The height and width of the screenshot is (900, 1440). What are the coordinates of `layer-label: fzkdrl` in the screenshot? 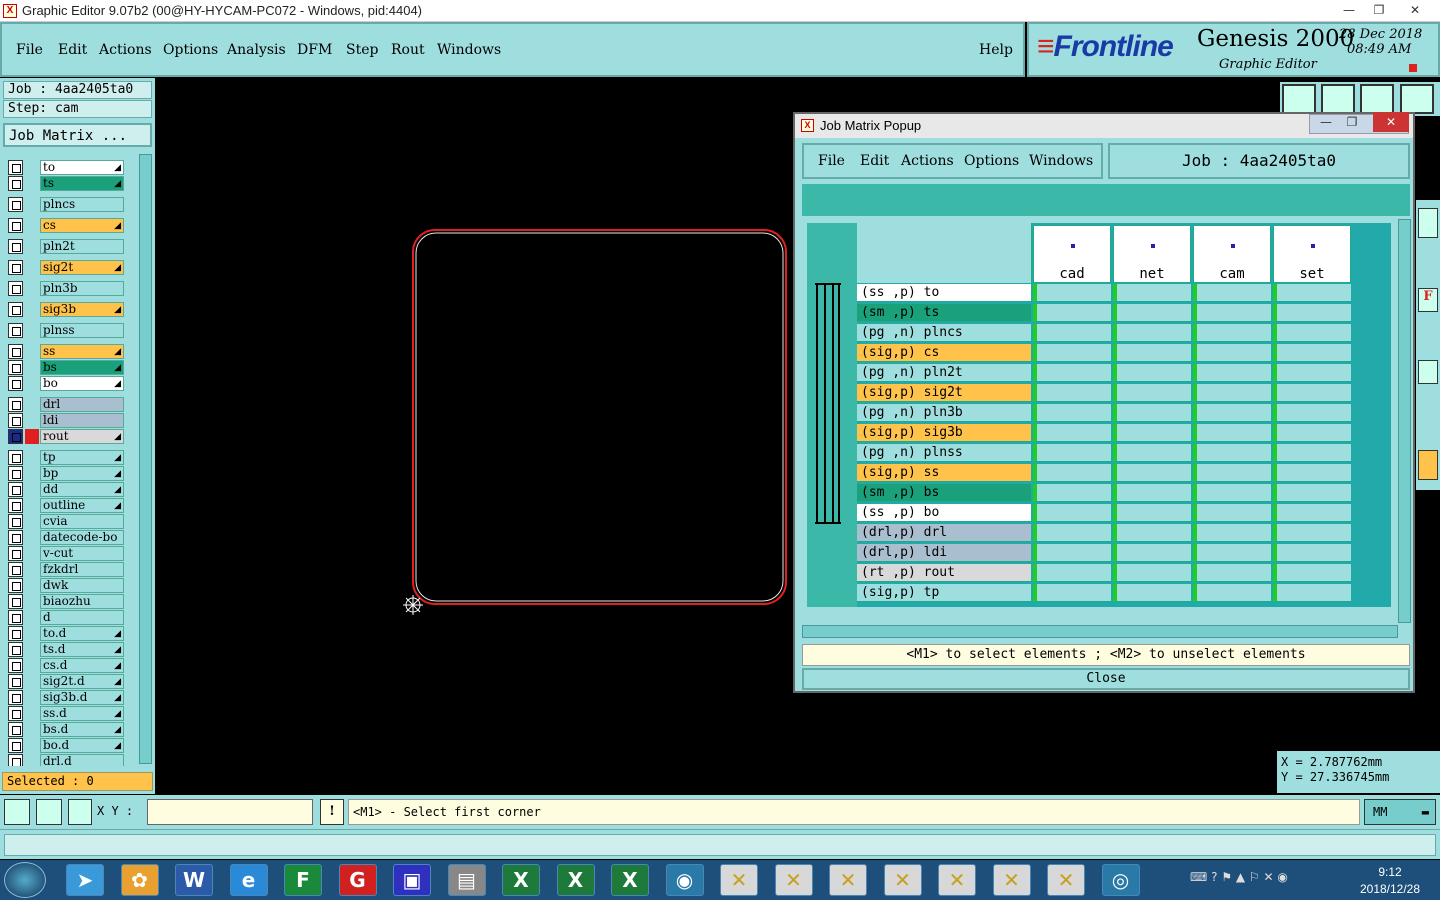 It's located at (82, 569).